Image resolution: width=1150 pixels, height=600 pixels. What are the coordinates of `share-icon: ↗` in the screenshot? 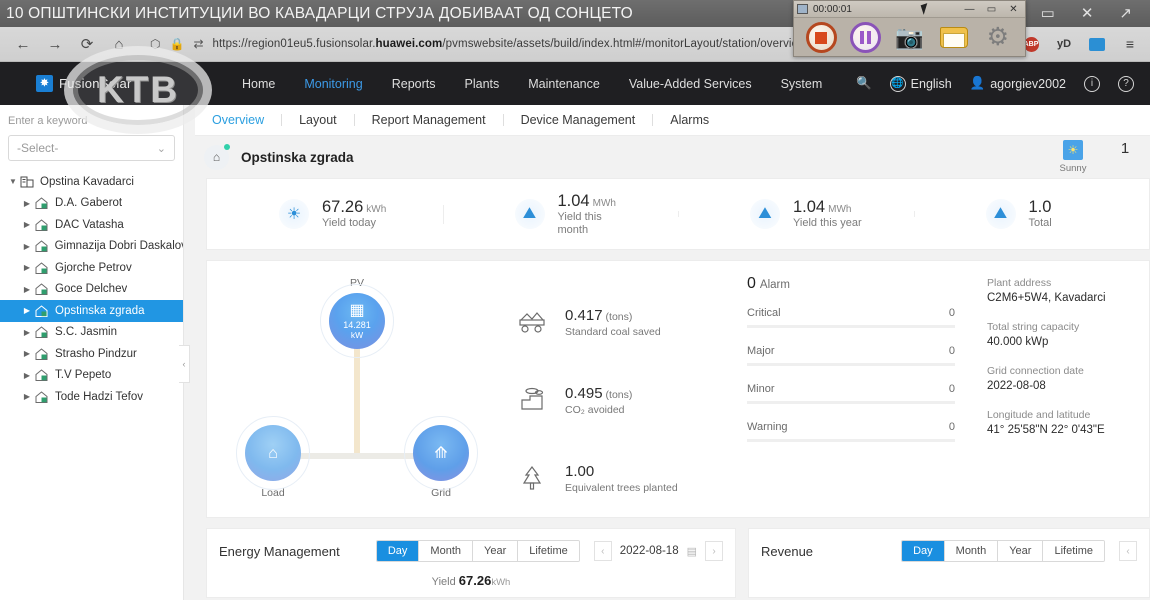 It's located at (1125, 13).